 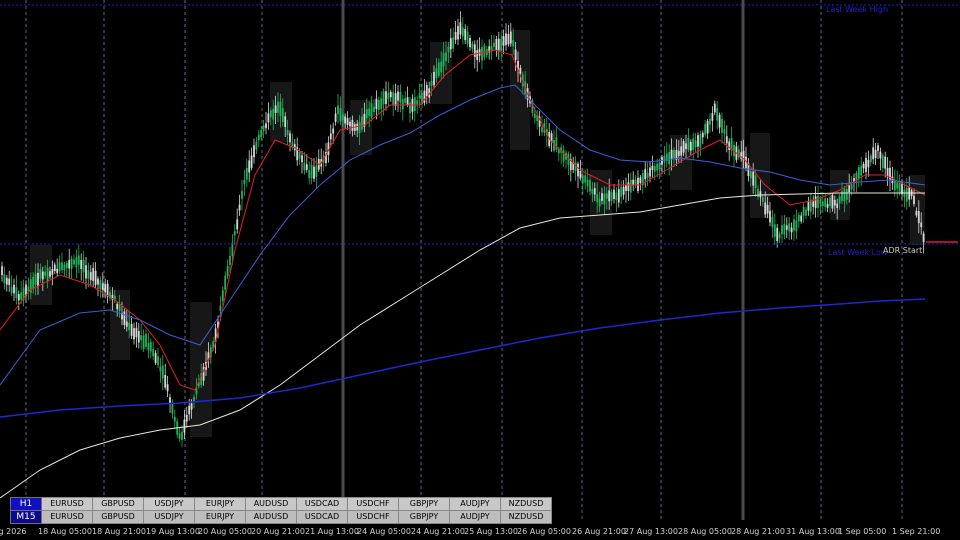 What do you see at coordinates (67, 517) in the screenshot?
I see `symbol-button-eurusd-m15: EURUSD` at bounding box center [67, 517].